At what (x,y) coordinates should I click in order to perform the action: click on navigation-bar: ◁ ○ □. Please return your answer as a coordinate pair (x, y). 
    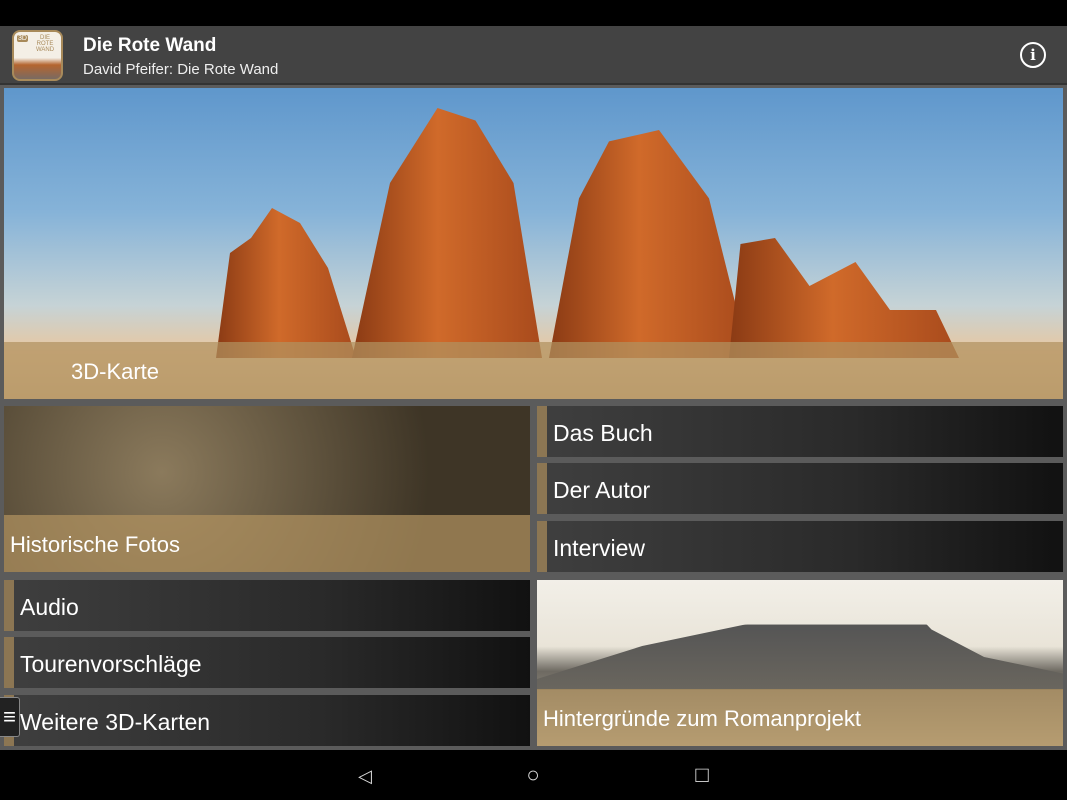
    Looking at the image, I should click on (533, 775).